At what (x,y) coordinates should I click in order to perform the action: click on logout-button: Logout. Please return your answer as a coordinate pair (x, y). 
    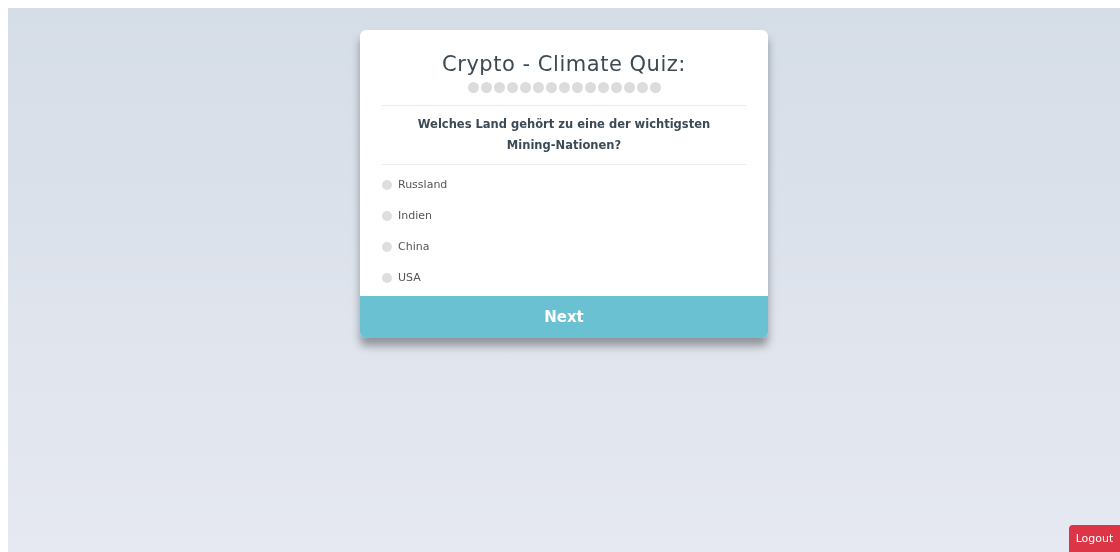
    Looking at the image, I should click on (1094, 538).